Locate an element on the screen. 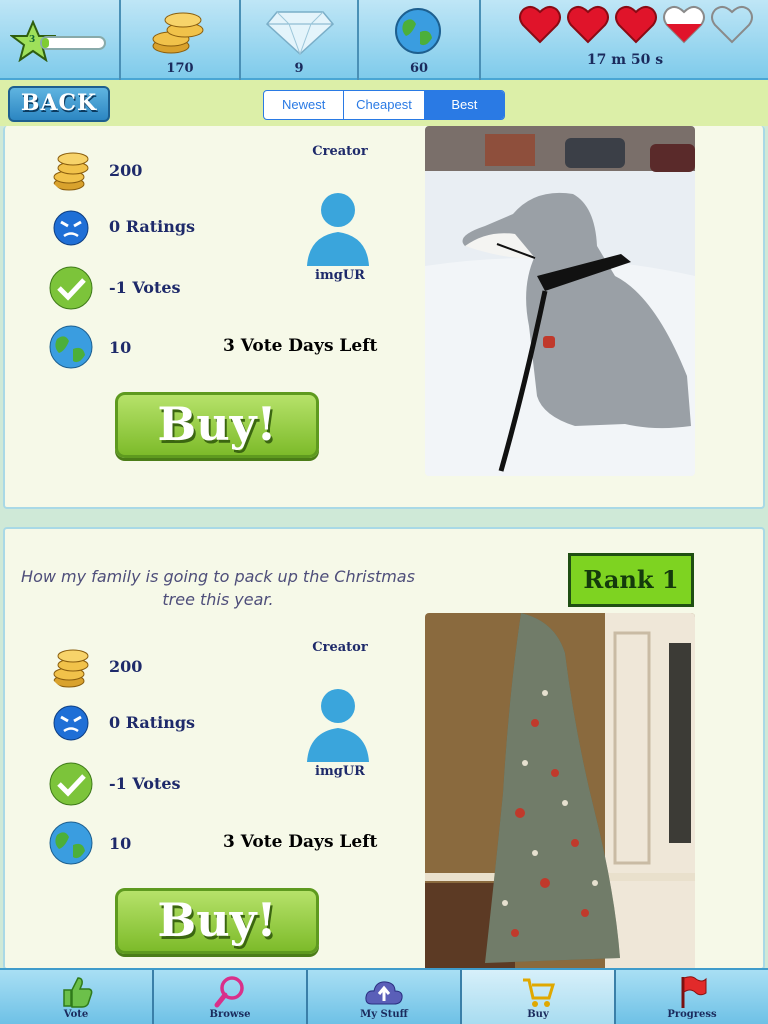 The height and width of the screenshot is (1024, 768). sort-tab-cheapest: Cheapest is located at coordinates (384, 105).